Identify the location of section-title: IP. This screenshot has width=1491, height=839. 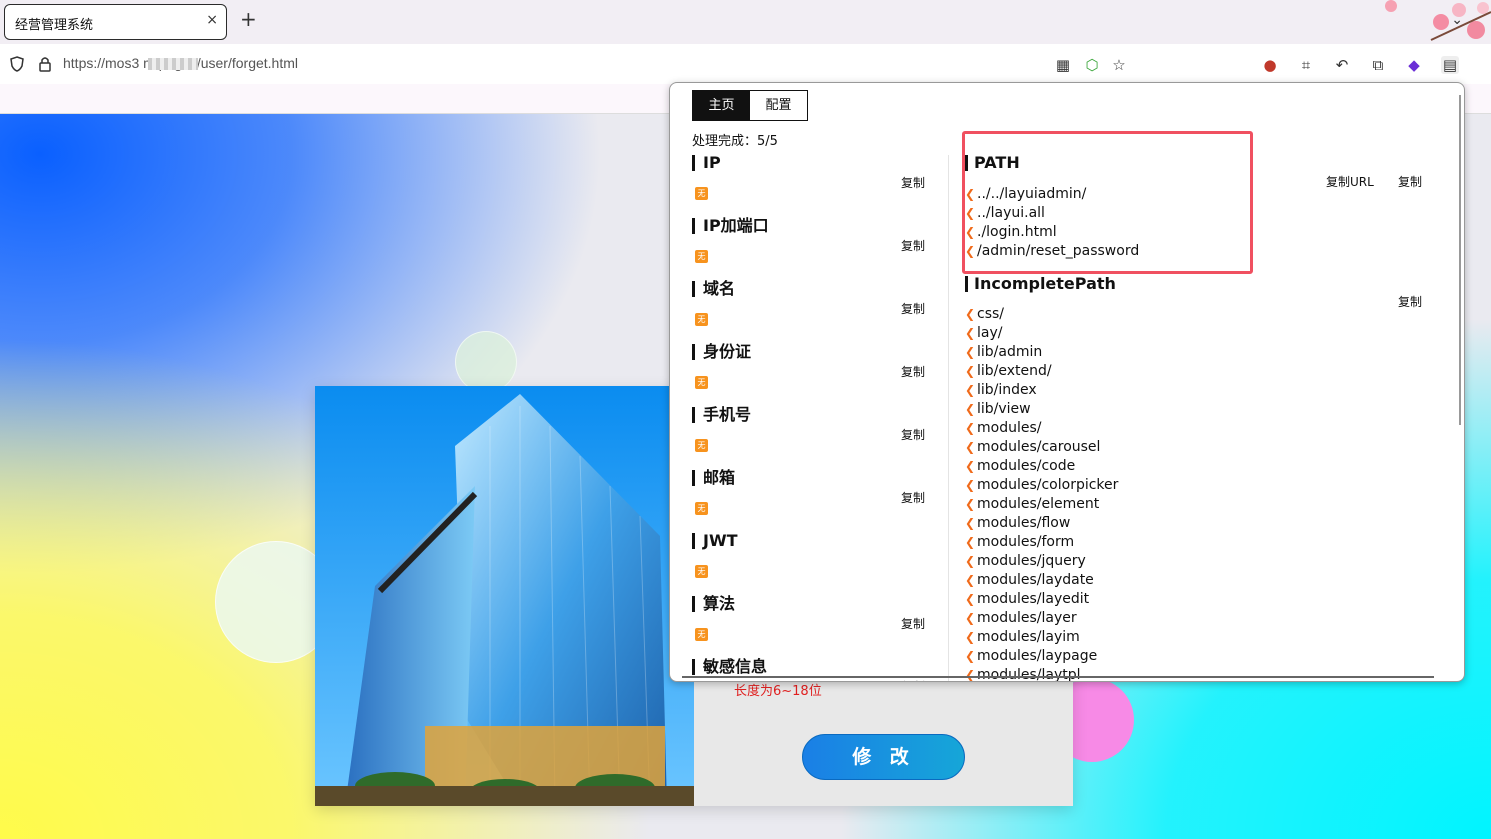
(706, 163).